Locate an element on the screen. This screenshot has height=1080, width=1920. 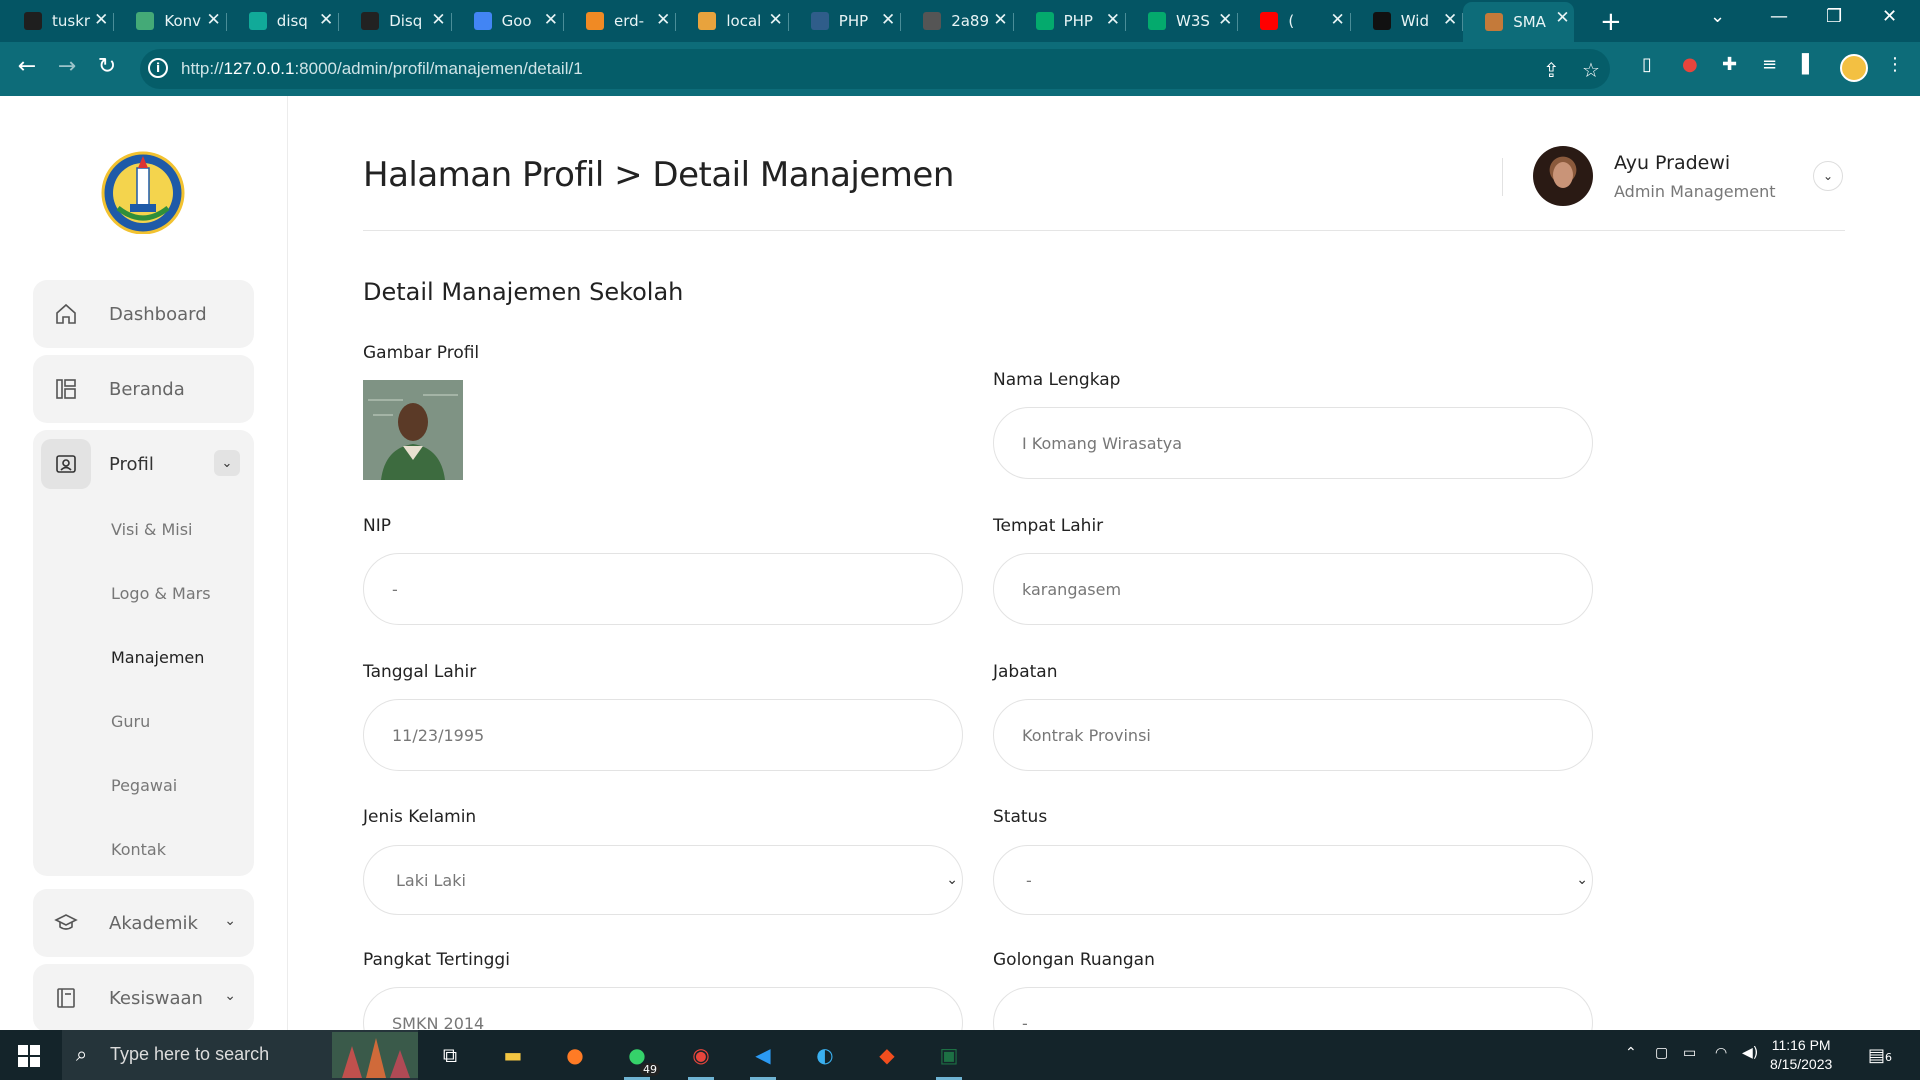
vscode-icon: ◀ is located at coordinates (763, 1059).